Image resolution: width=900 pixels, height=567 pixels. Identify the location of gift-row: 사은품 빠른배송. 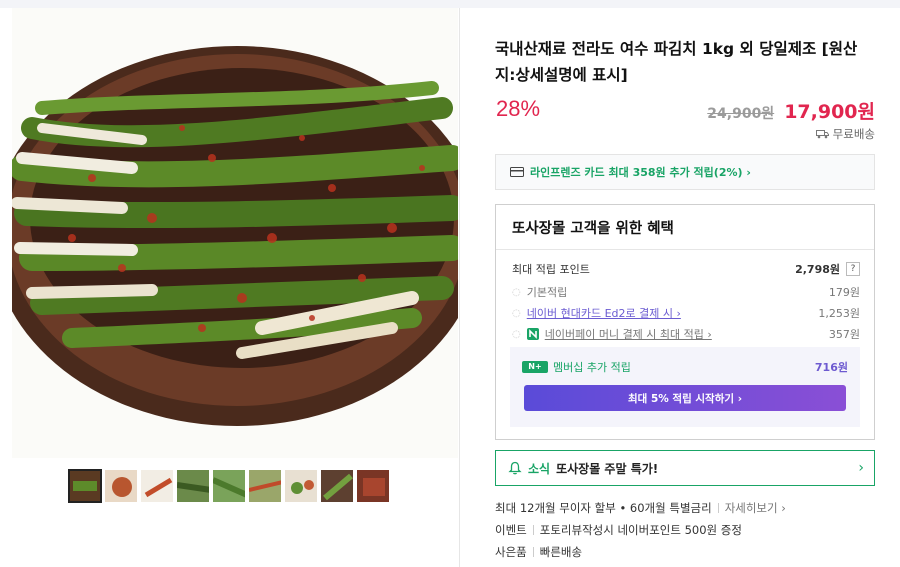
(538, 552).